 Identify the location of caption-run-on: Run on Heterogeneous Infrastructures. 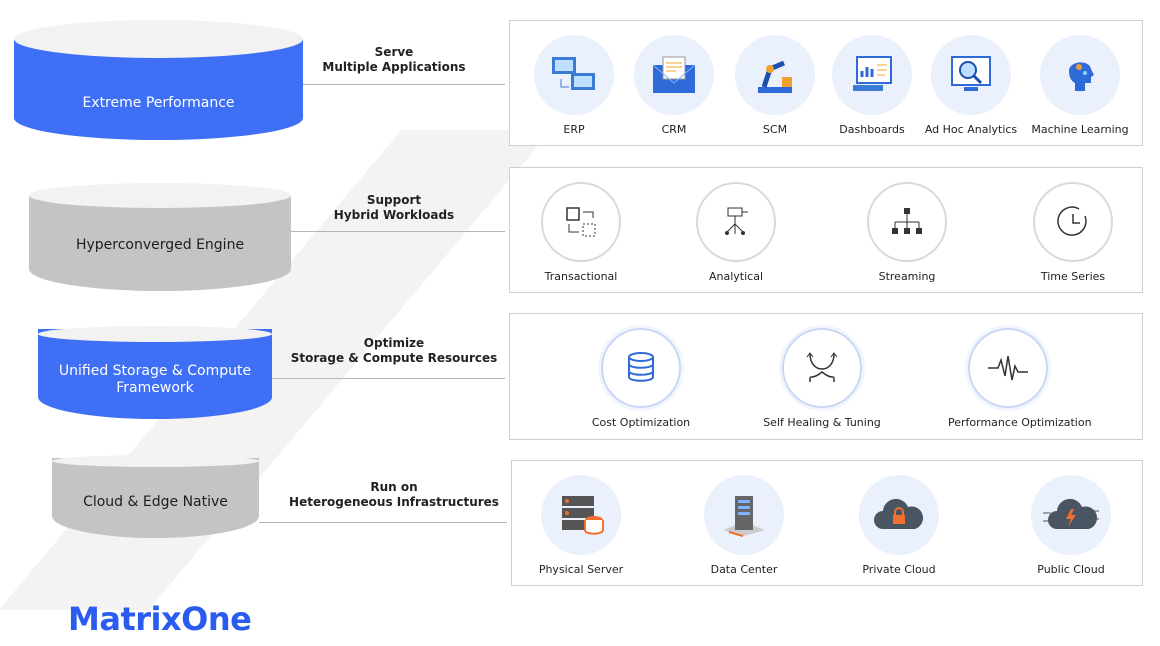
(394, 494).